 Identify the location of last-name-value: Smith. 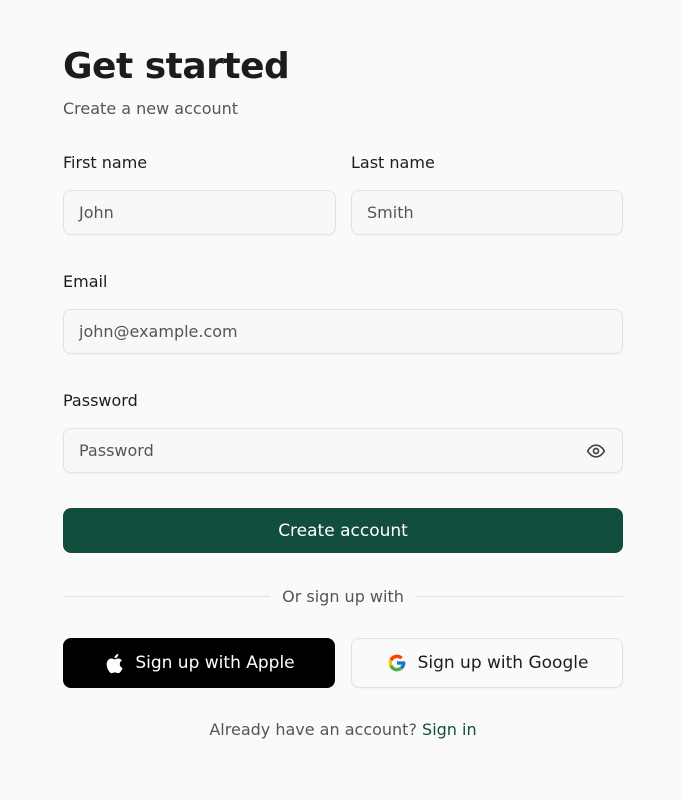
(390, 212).